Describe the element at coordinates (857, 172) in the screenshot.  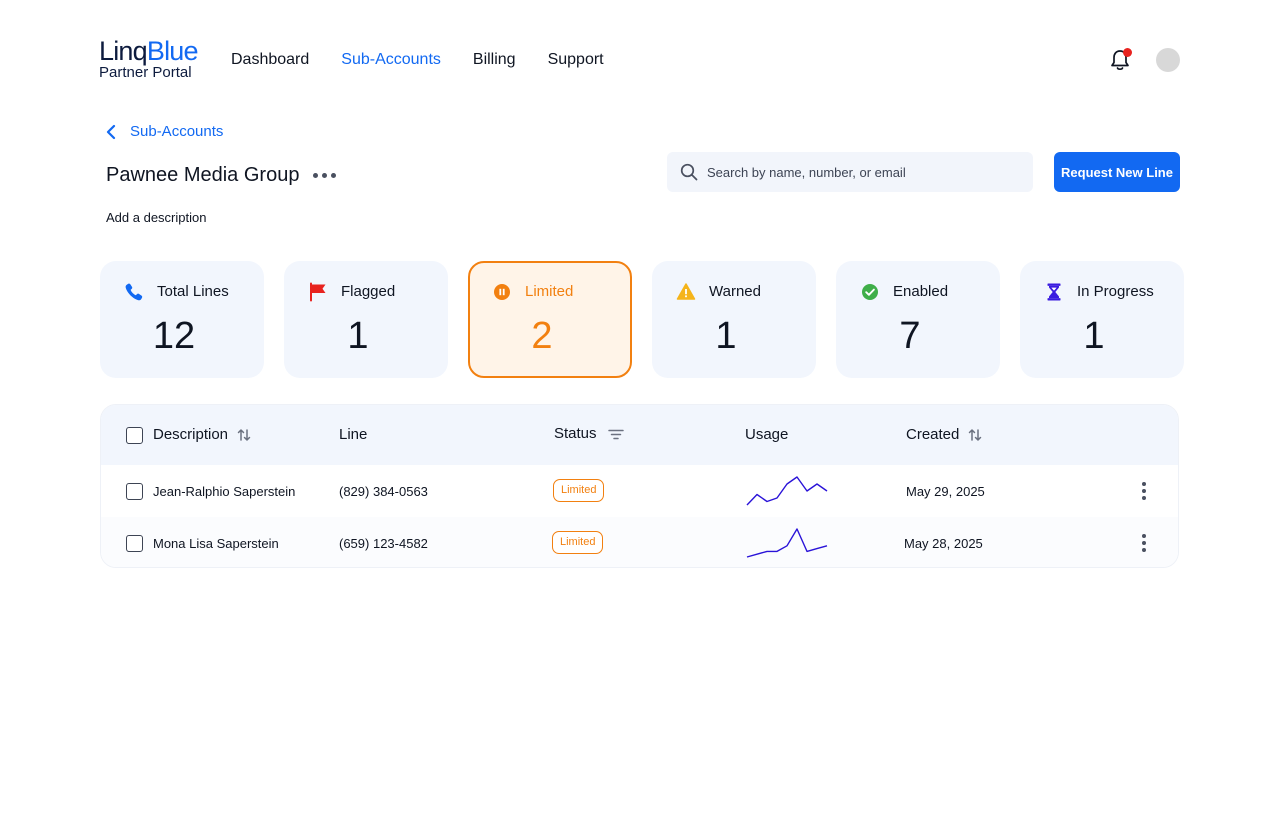
I see `search-input` at that location.